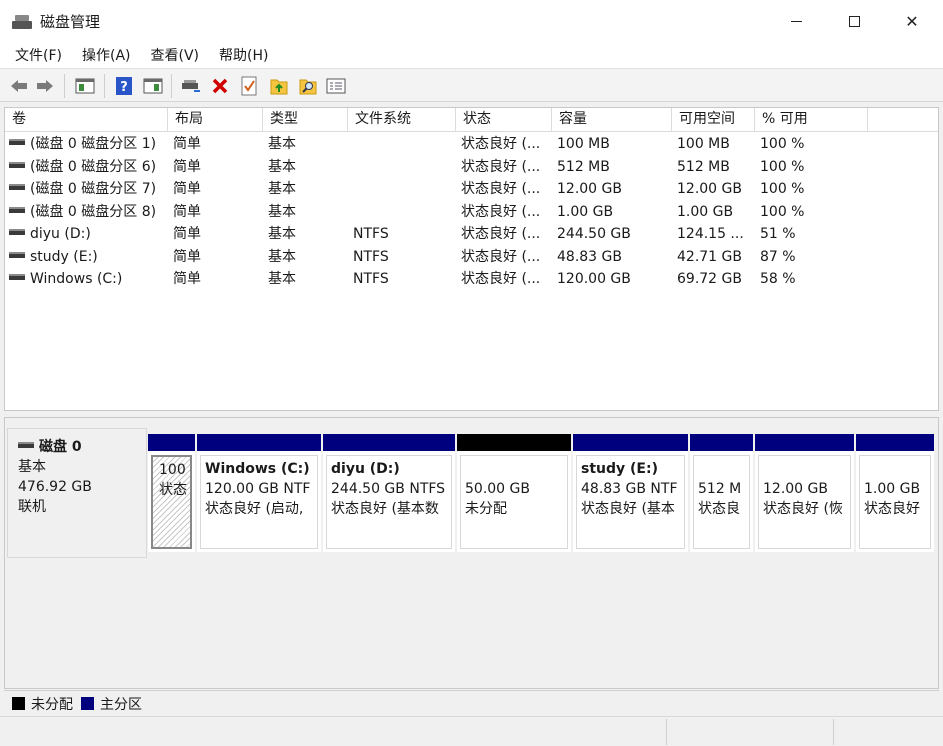 The width and height of the screenshot is (943, 746). I want to click on menu-action: 操作(A), so click(106, 55).